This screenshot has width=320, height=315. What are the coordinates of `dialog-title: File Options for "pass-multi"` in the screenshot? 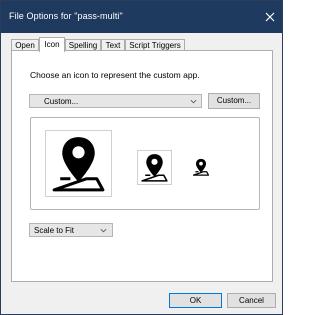 It's located at (66, 16).